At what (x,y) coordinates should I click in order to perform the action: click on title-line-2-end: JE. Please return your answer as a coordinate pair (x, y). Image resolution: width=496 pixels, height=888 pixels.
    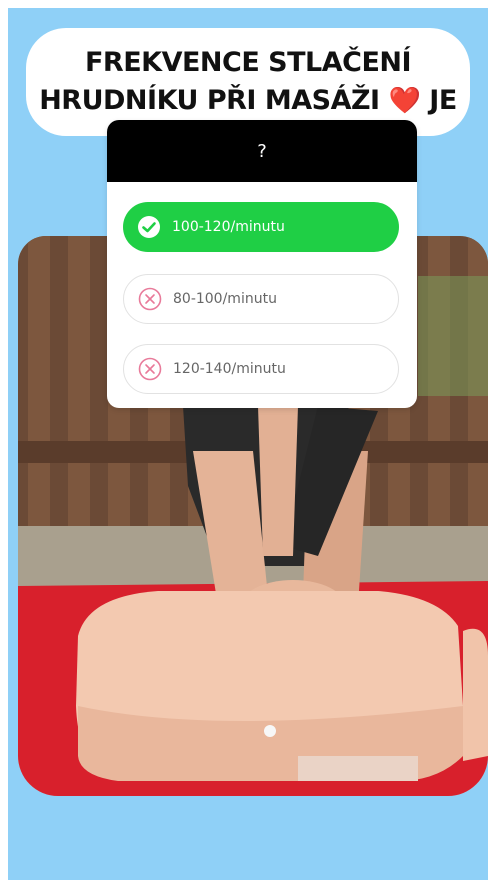
    Looking at the image, I should click on (443, 100).